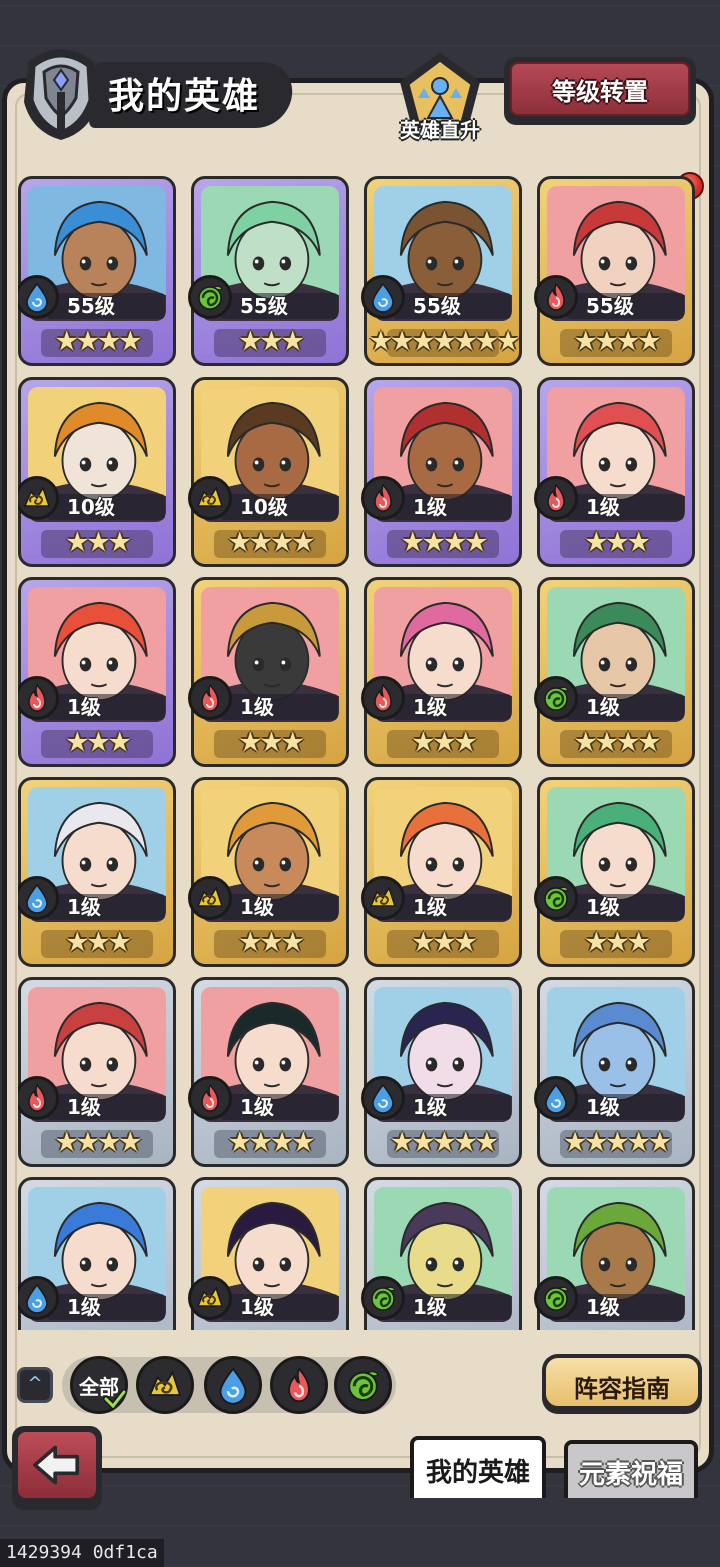 The image size is (720, 1567). What do you see at coordinates (99, 1385) in the screenshot?
I see `filter-all-button: 全部` at bounding box center [99, 1385].